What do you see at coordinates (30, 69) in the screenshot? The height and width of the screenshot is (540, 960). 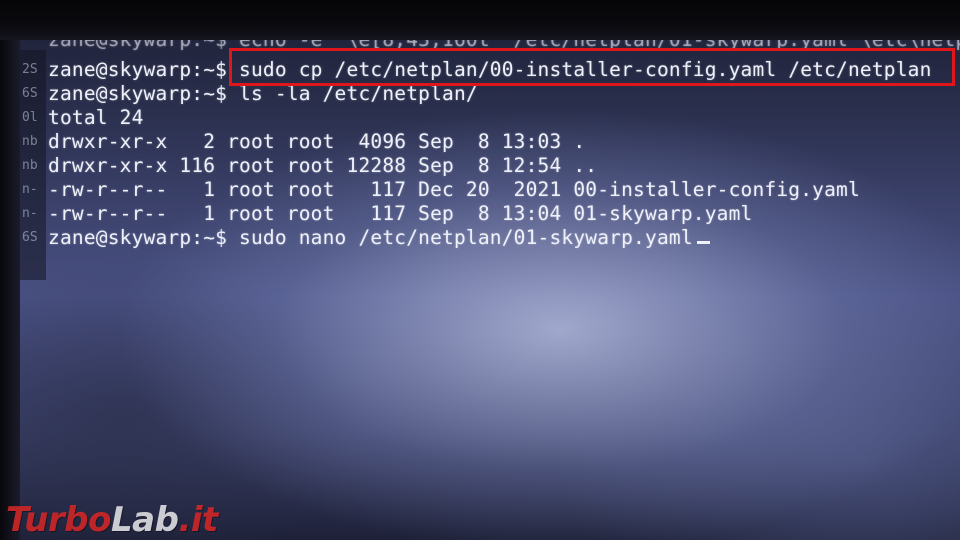 I see `gutter-mark: 2S` at bounding box center [30, 69].